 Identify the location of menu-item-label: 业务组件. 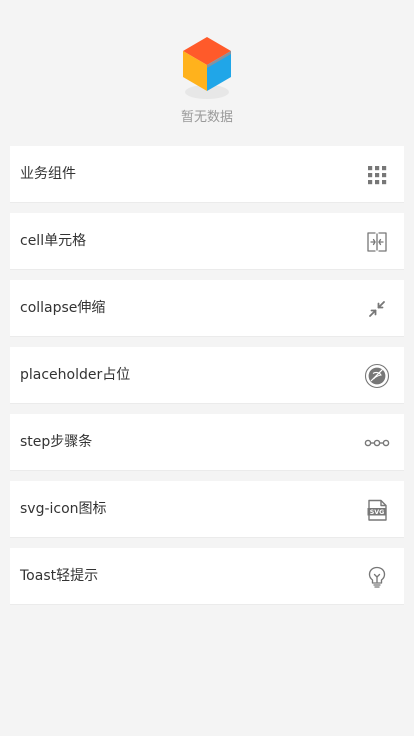
(48, 174).